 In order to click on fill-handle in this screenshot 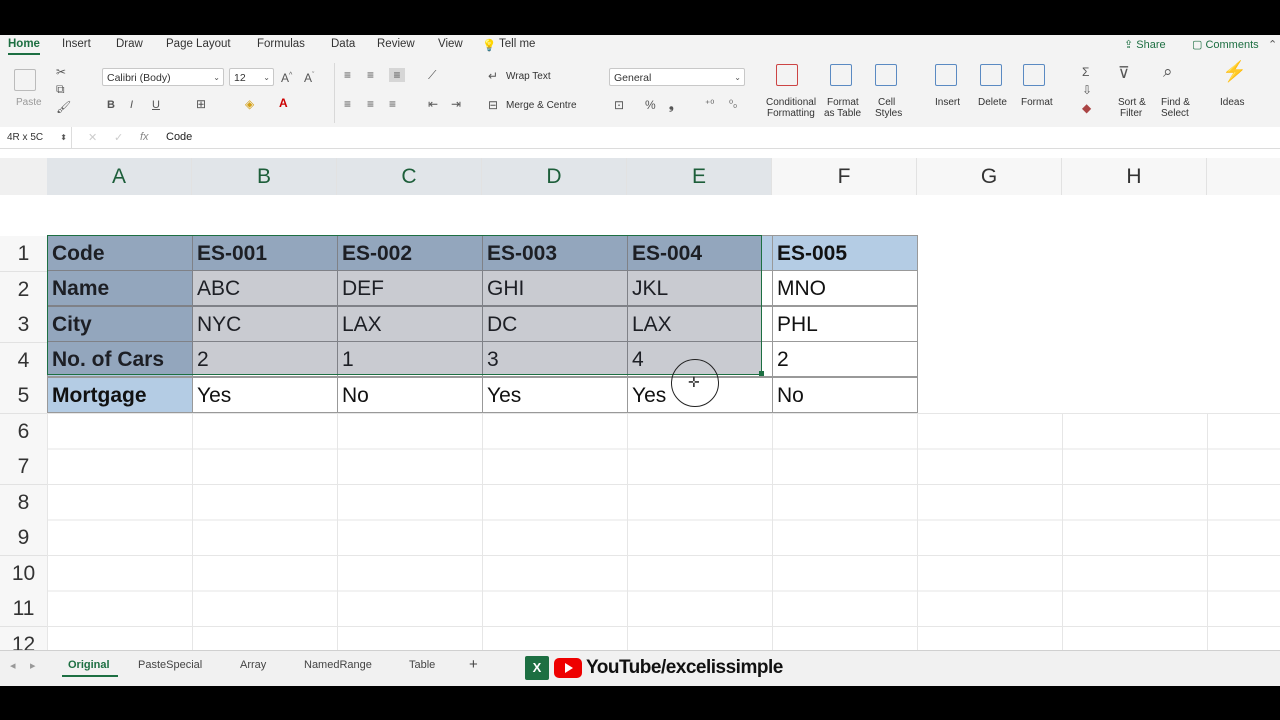, I will do `click(761, 373)`.